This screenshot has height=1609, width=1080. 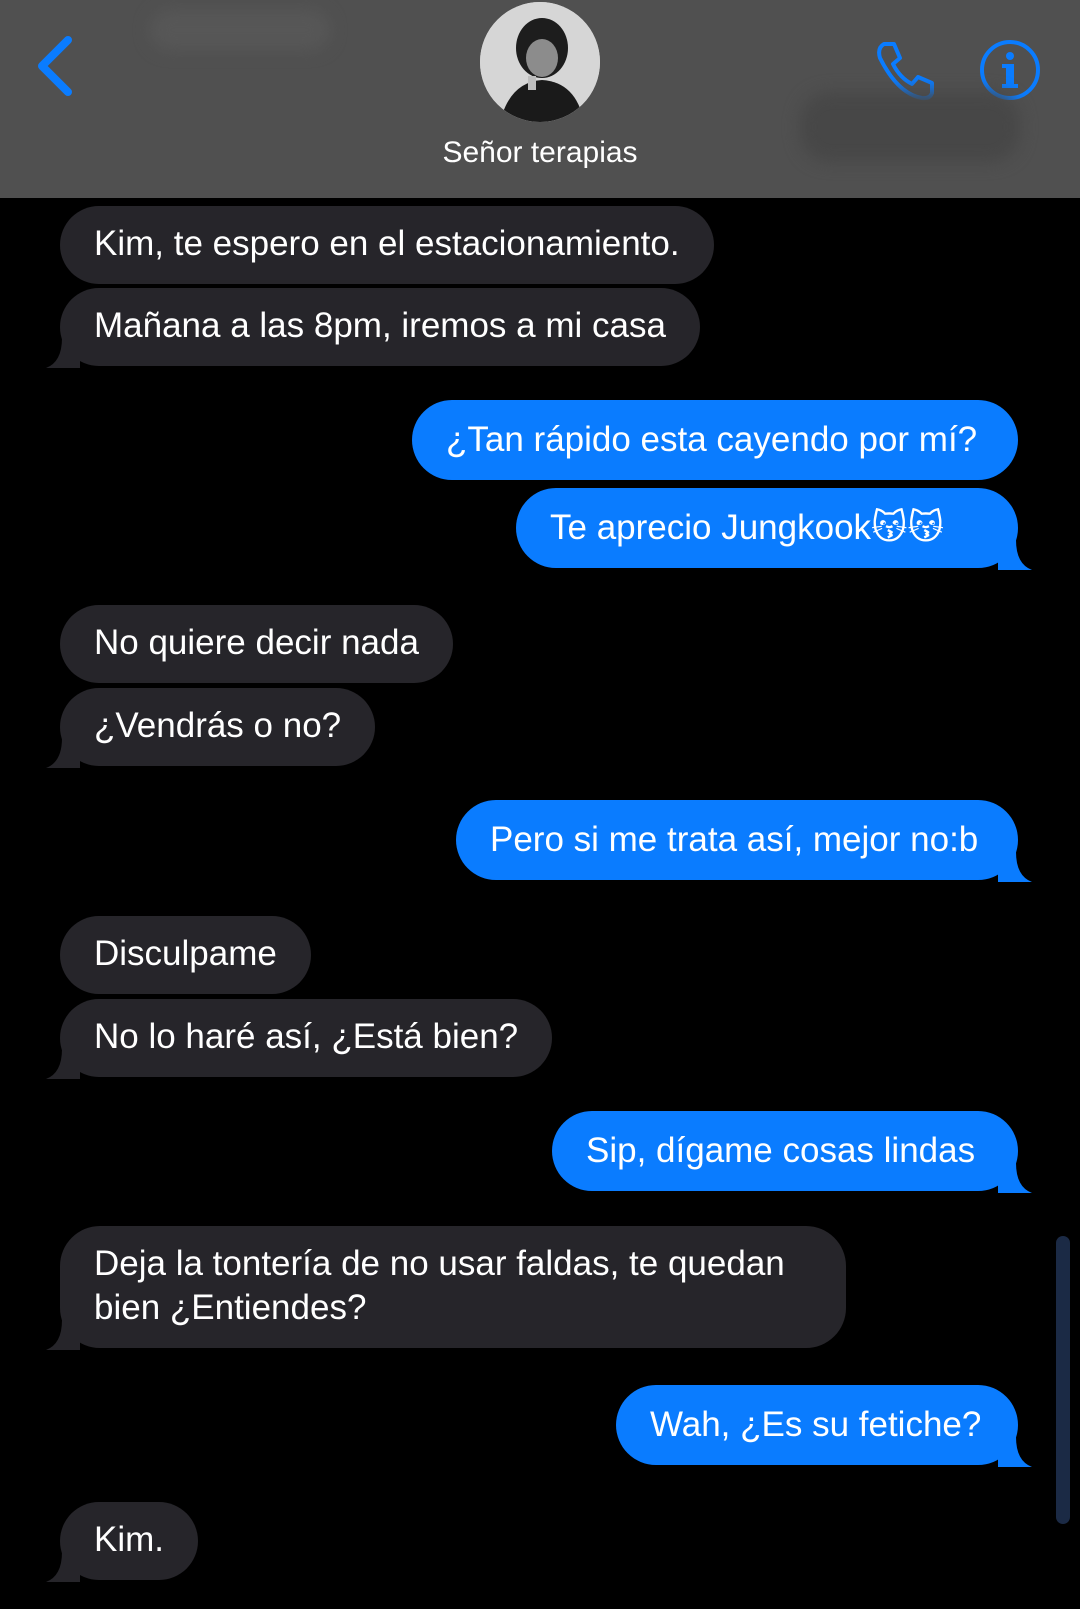 I want to click on message-sent: Pero si me trata así, mejor no:b, so click(x=744, y=841).